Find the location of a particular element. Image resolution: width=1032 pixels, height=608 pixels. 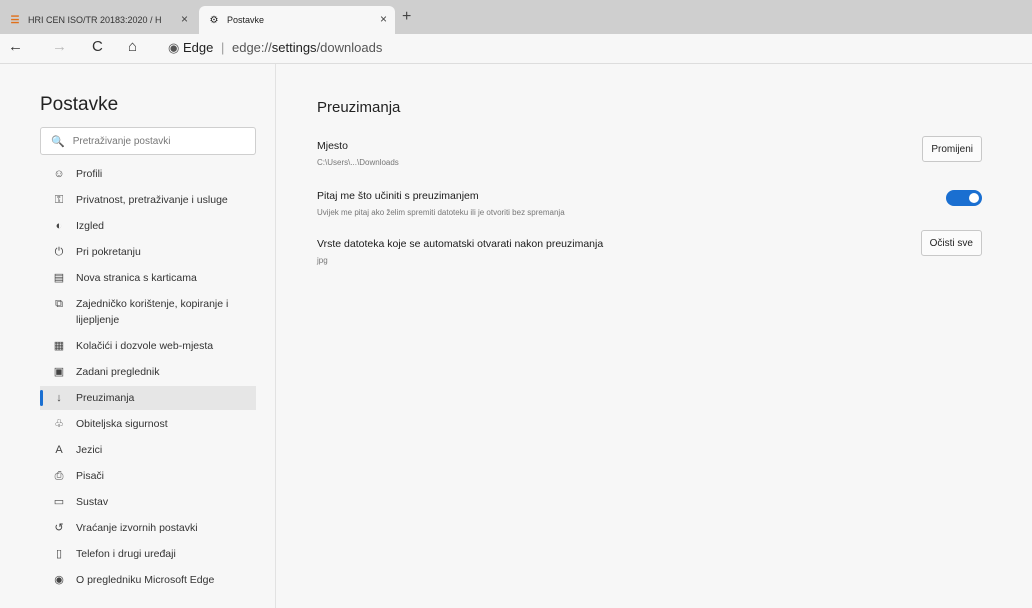

sidebar-item-label: Jezici is located at coordinates (89, 450).